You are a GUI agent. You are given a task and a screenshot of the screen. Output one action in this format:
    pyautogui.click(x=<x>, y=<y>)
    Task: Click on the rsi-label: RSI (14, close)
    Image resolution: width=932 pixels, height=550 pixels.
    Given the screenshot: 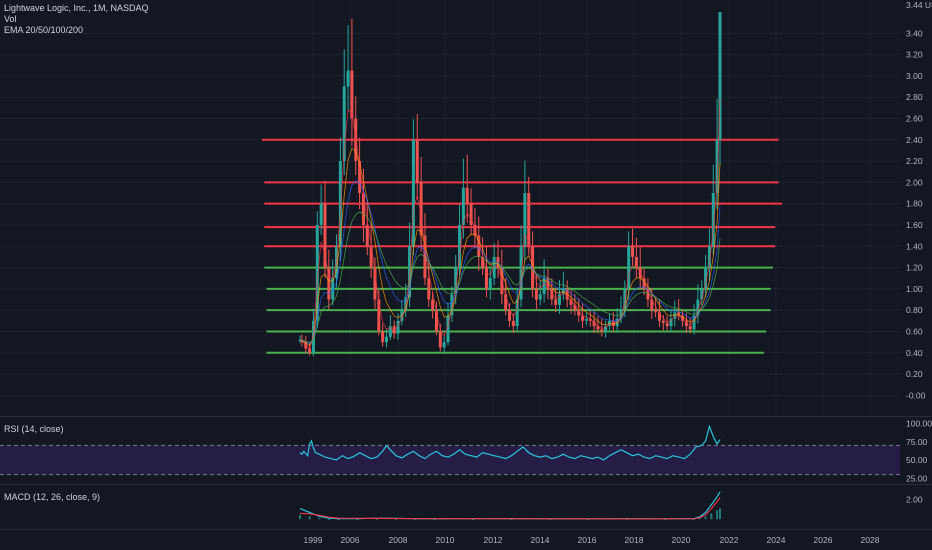 What is the action you would take?
    pyautogui.click(x=34, y=429)
    